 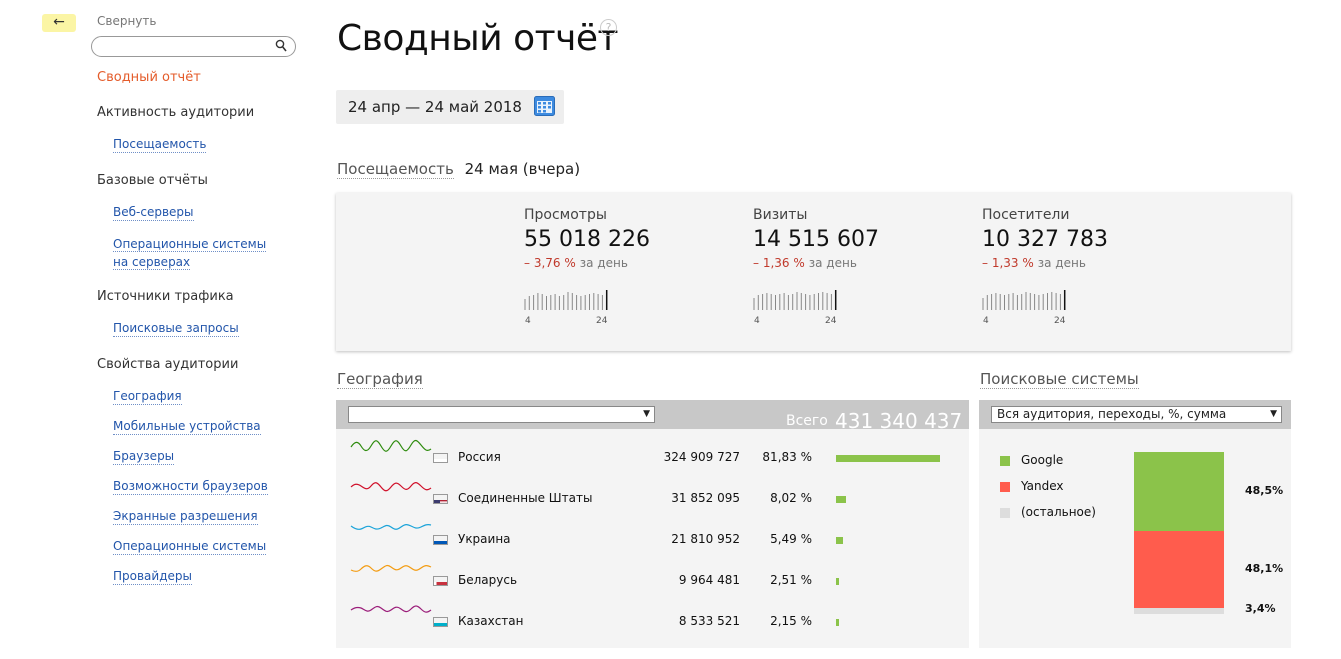 What do you see at coordinates (501, 414) in the screenshot?
I see `geography-select: ▼` at bounding box center [501, 414].